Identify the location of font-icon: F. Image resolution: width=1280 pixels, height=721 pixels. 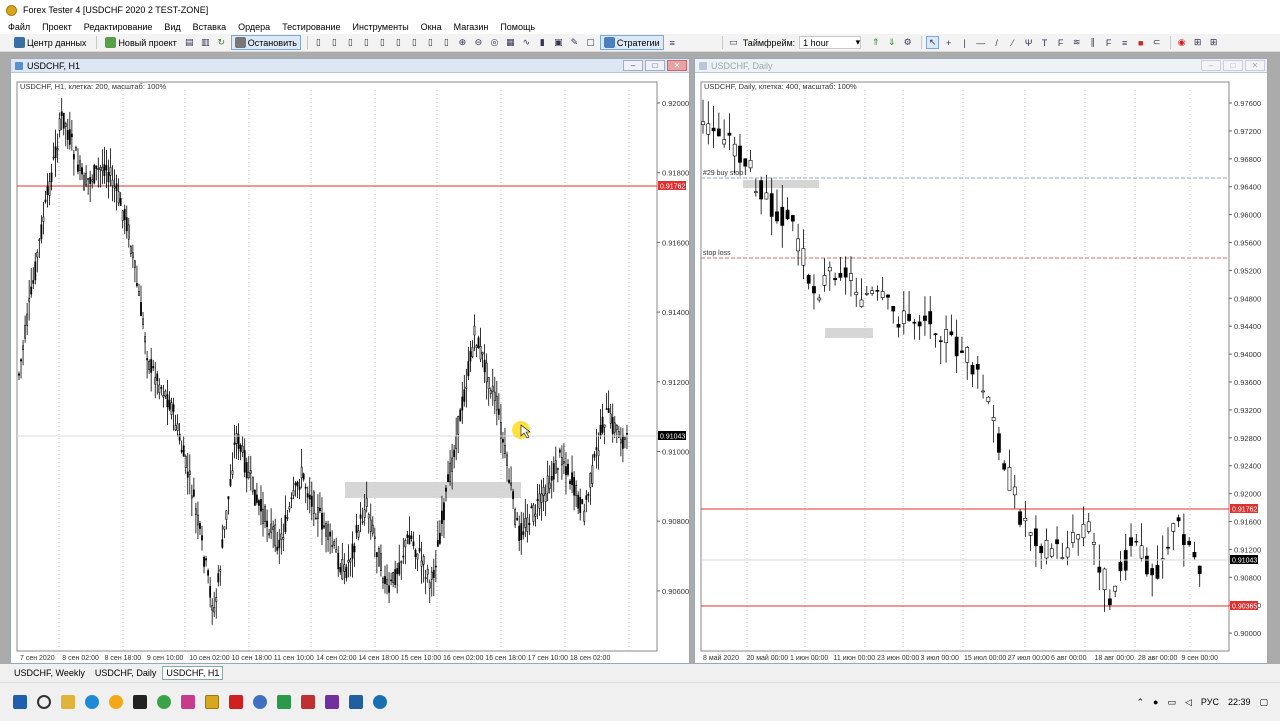
(1108, 42).